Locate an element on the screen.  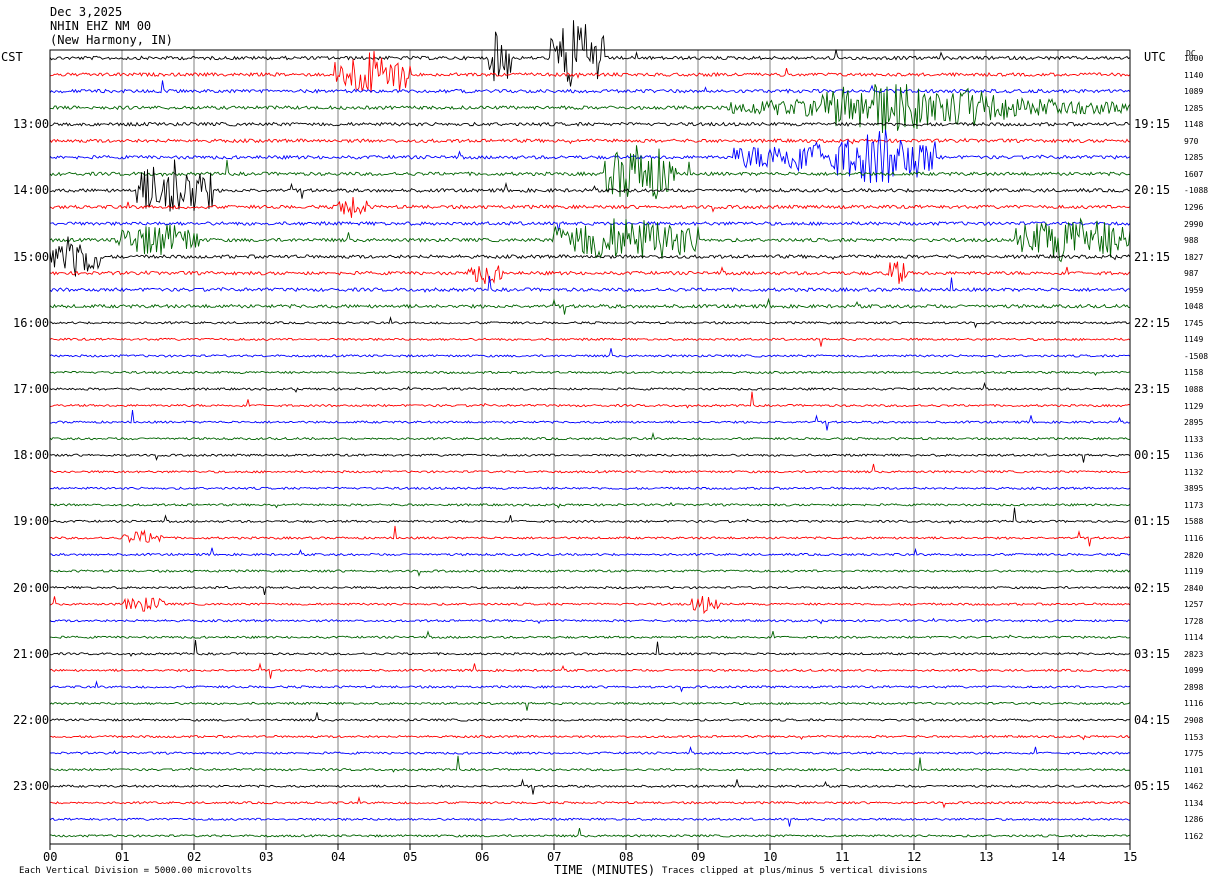
x-tick-label: 07 is located at coordinates (554, 857).